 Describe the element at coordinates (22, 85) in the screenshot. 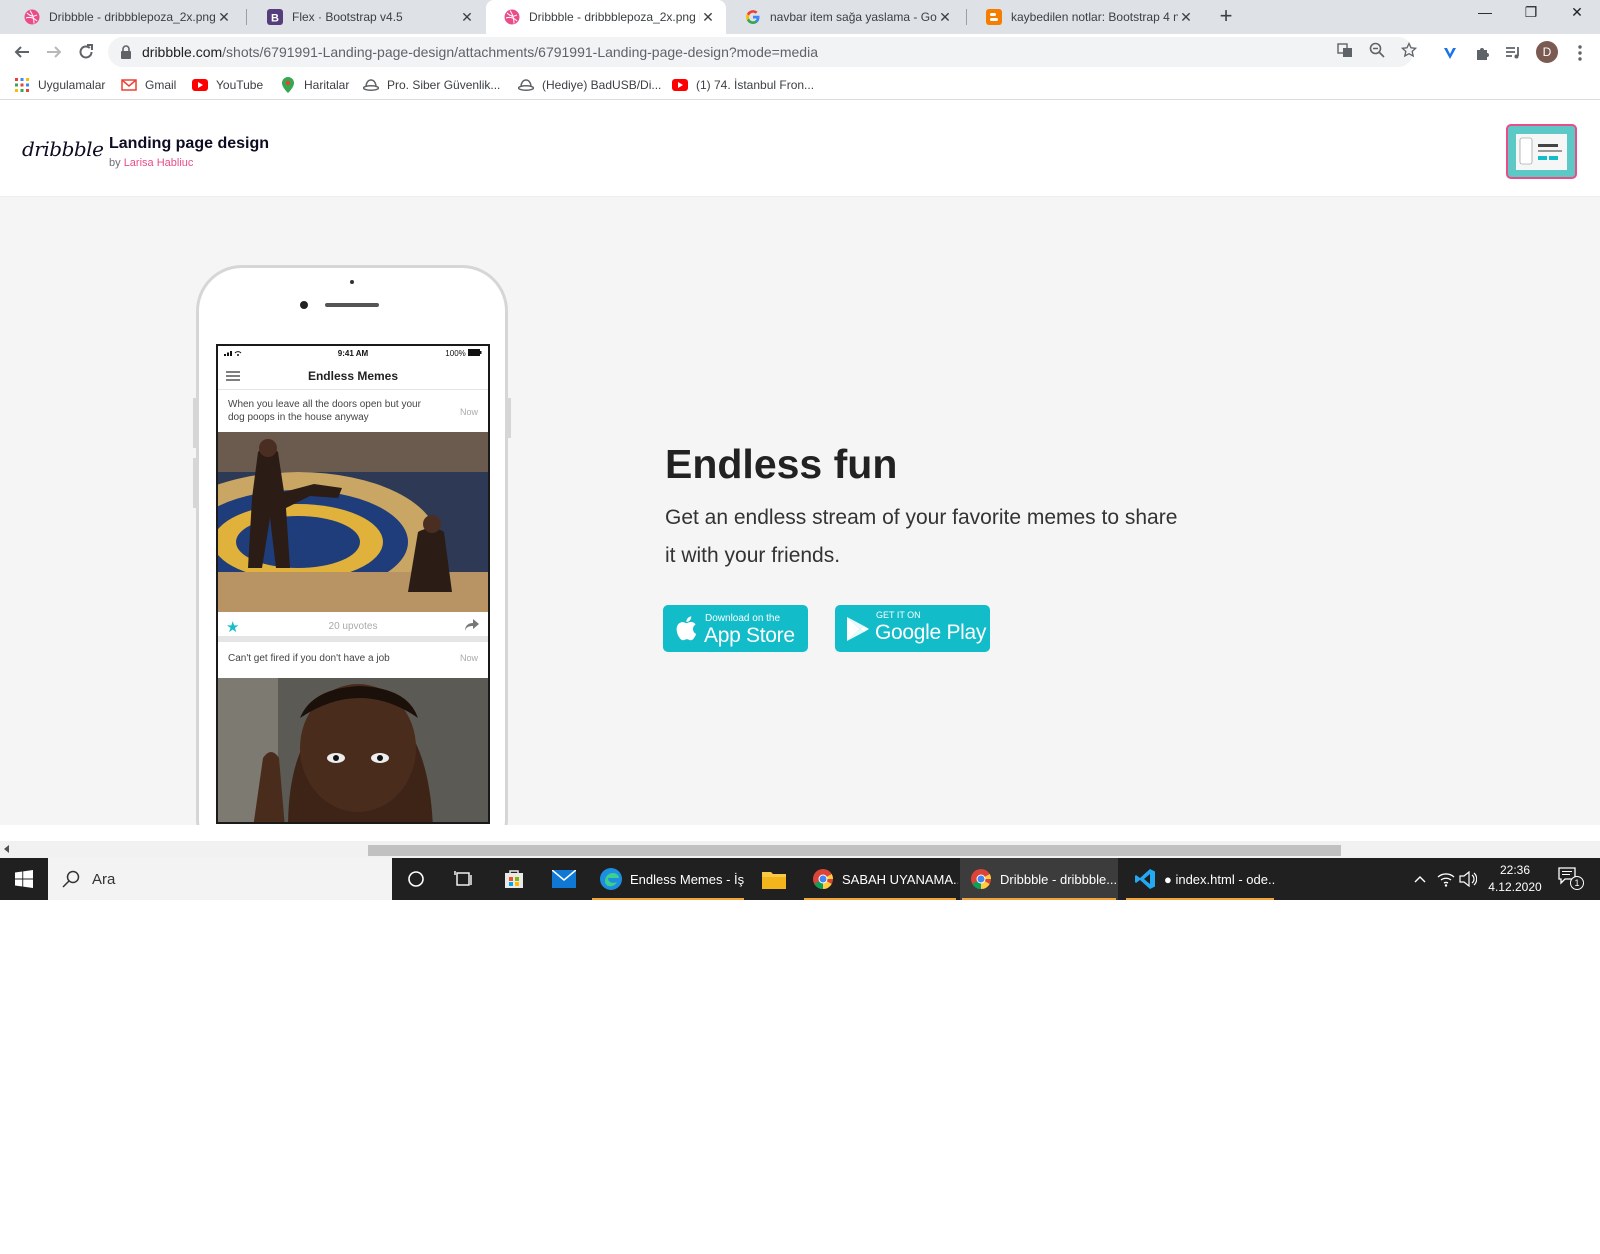

I see `apps-grid-icon` at that location.